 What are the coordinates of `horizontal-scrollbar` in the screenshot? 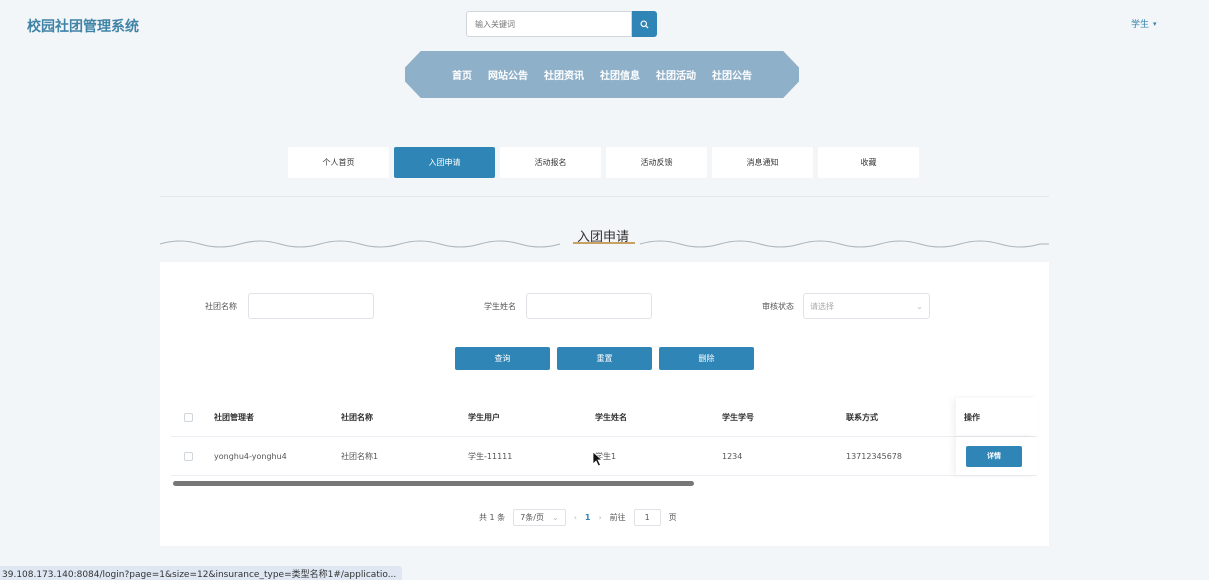 It's located at (433, 483).